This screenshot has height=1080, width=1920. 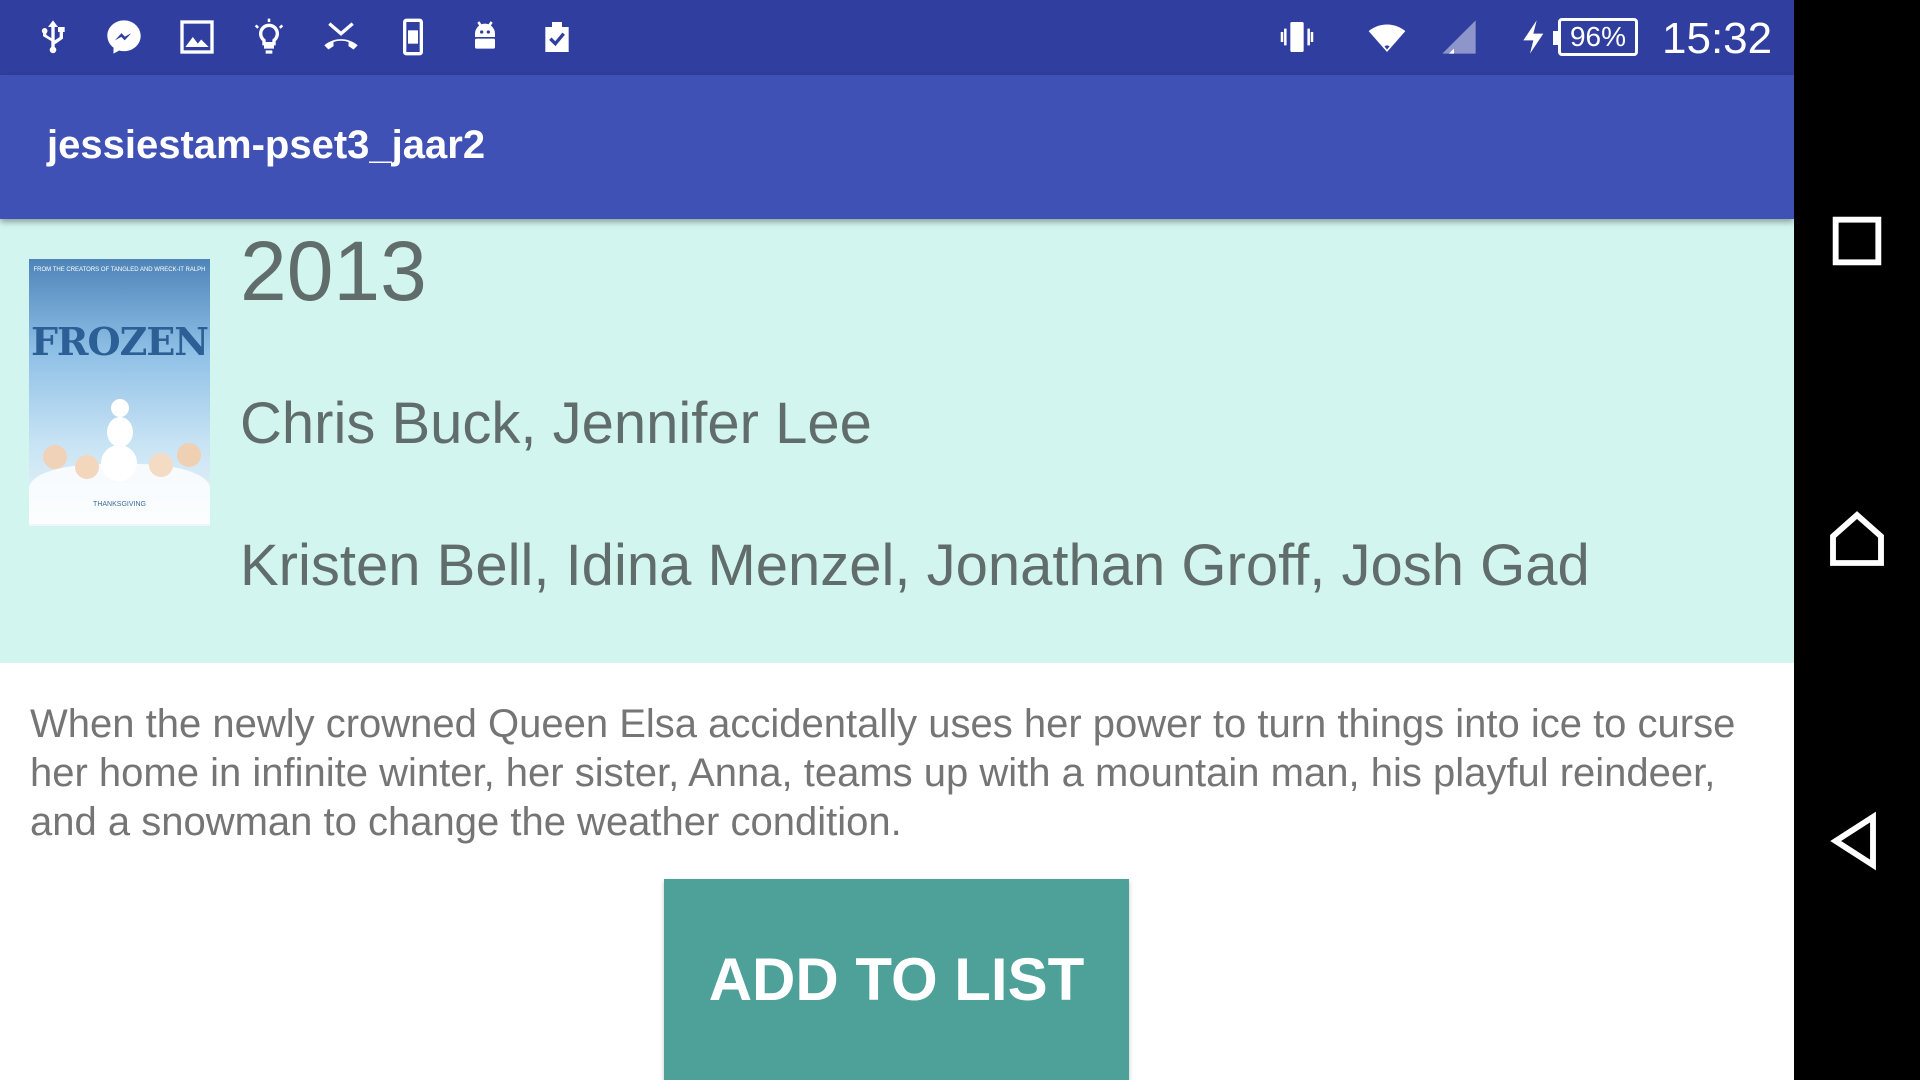 I want to click on navigation-bar, so click(x=1857, y=540).